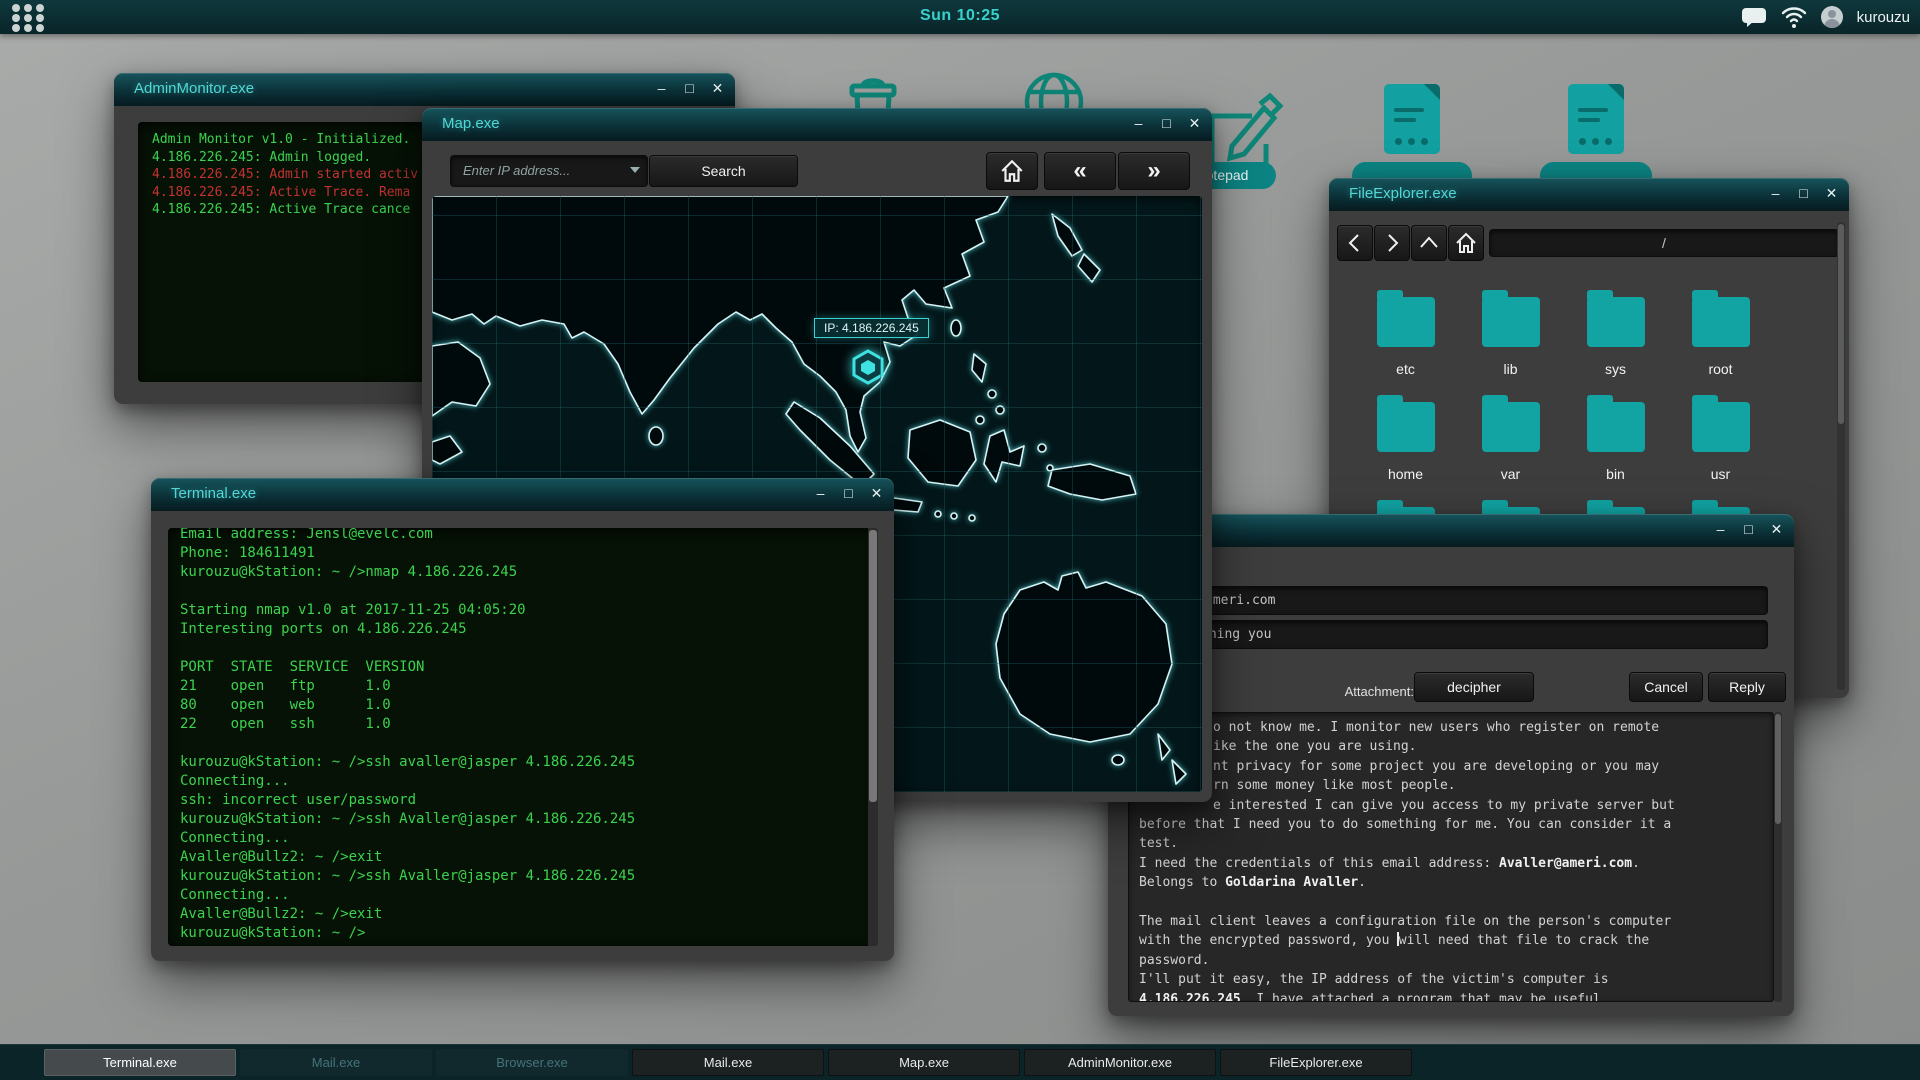  Describe the element at coordinates (194, 88) in the screenshot. I see `admin-monitor-title: AdminMonitor.exe` at that location.